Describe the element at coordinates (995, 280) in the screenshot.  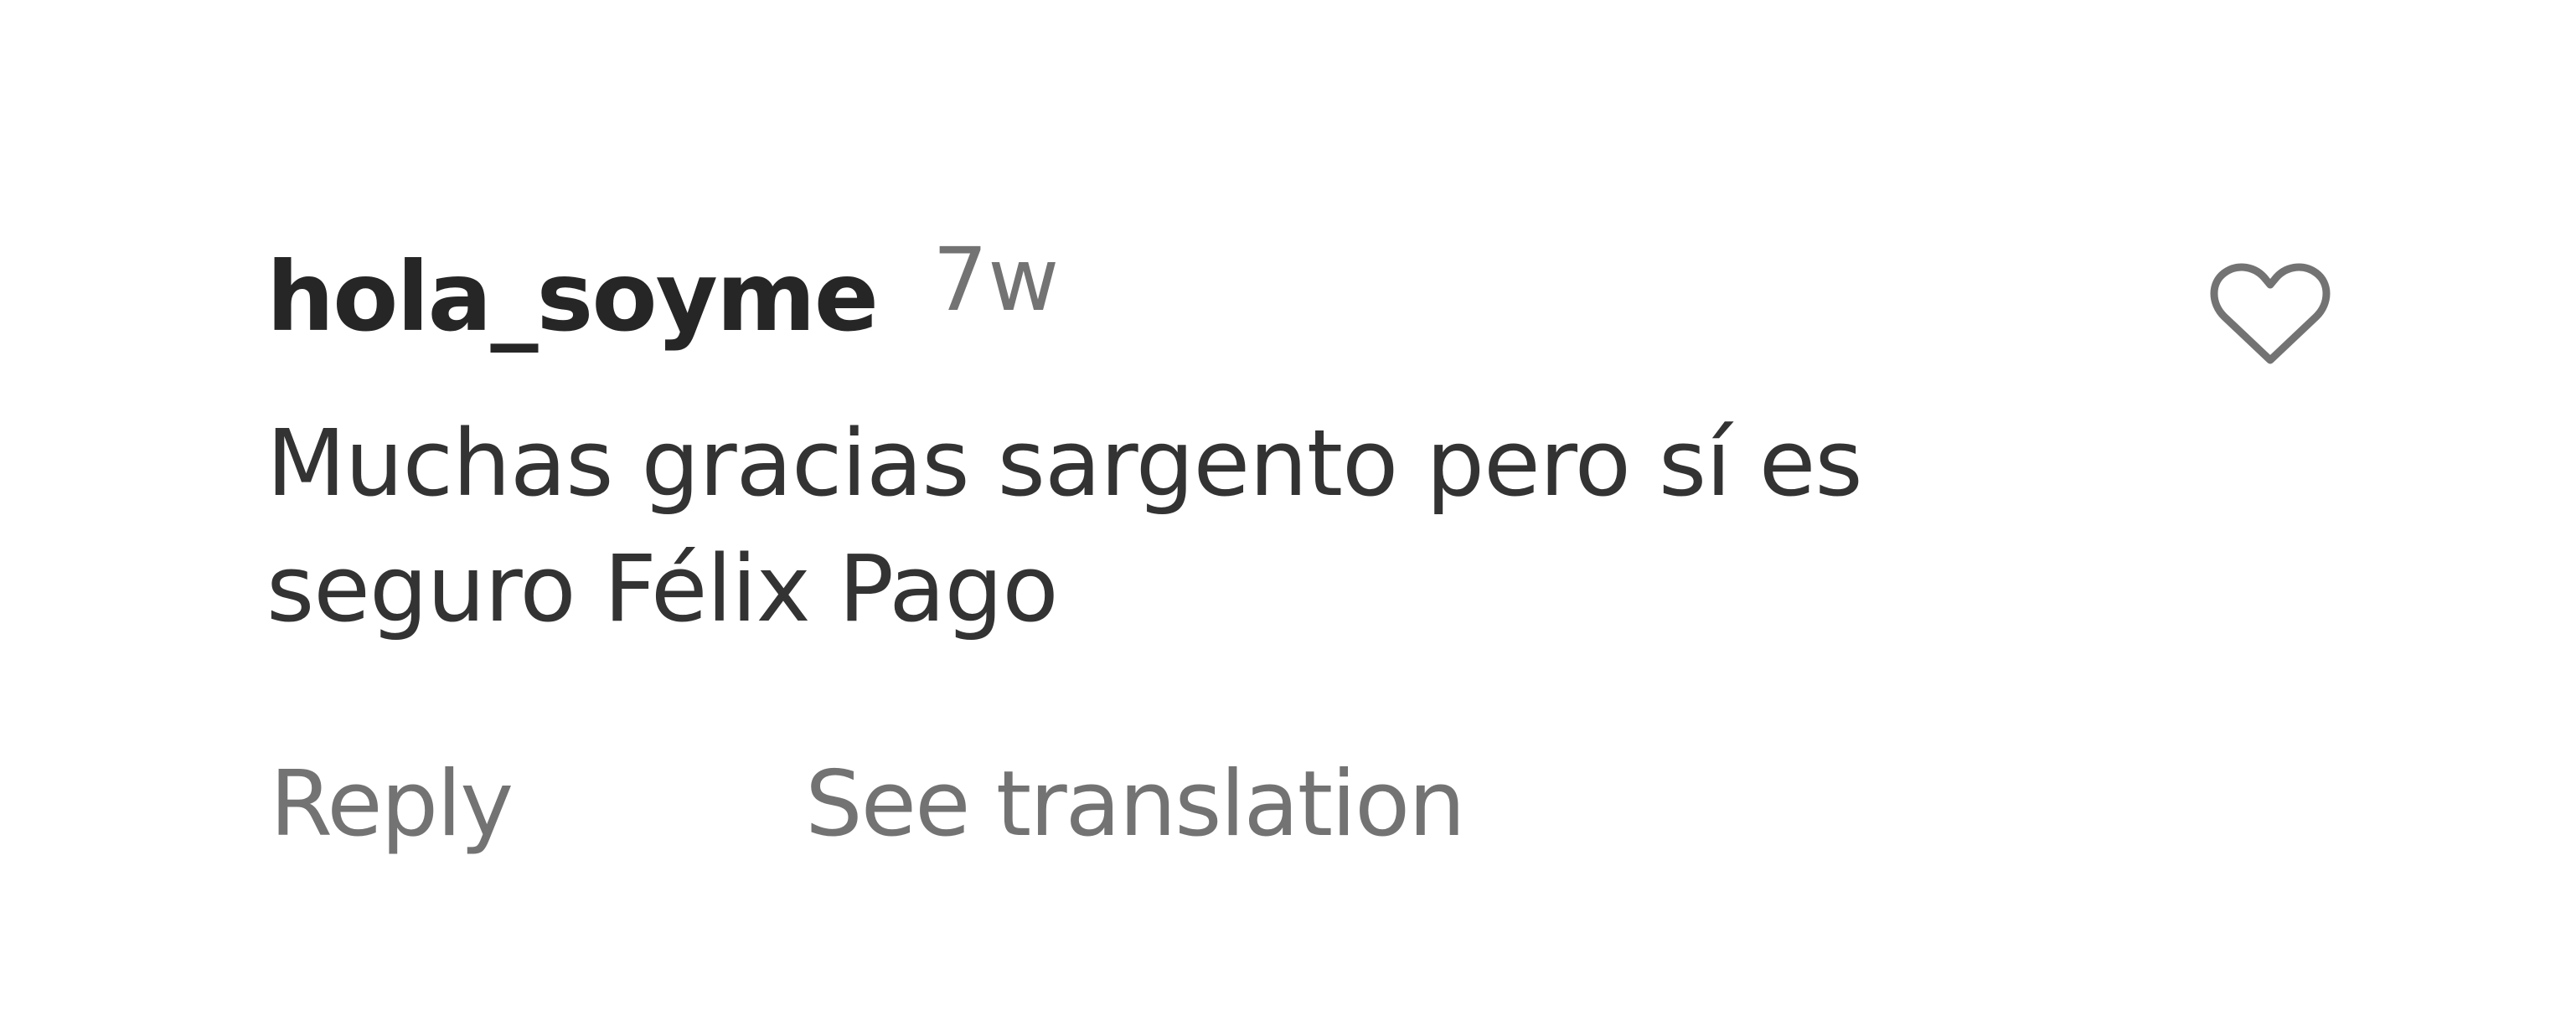
I see `comment-timestamp: 7w` at that location.